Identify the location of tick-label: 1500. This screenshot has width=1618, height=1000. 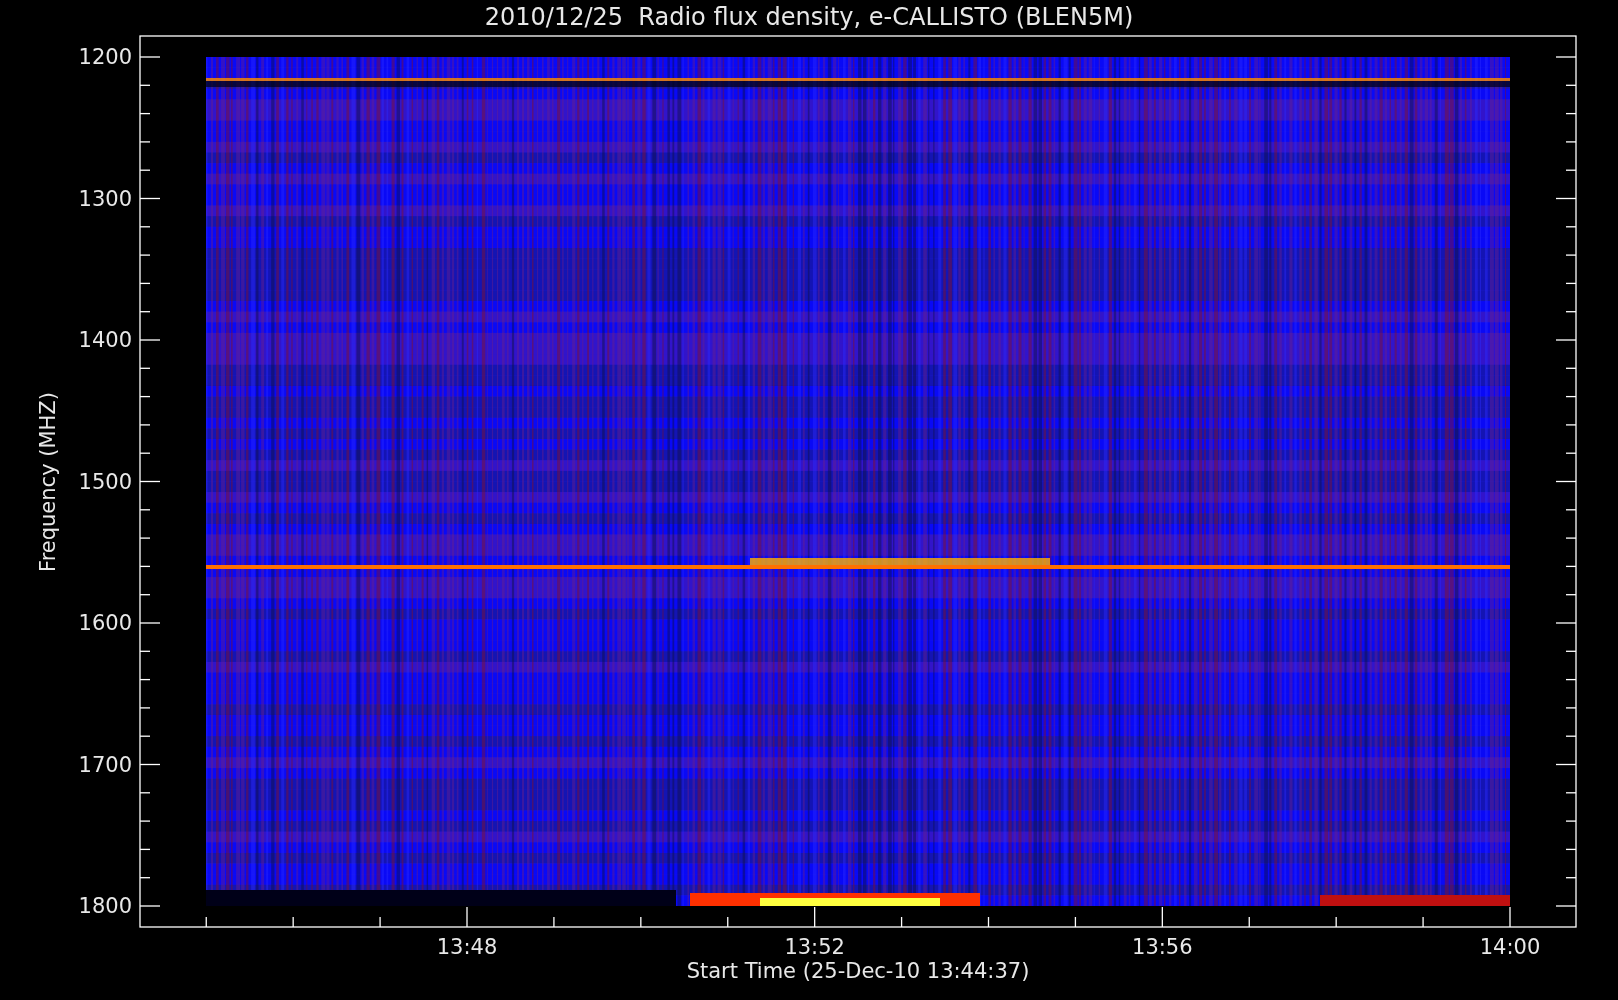
(105, 481).